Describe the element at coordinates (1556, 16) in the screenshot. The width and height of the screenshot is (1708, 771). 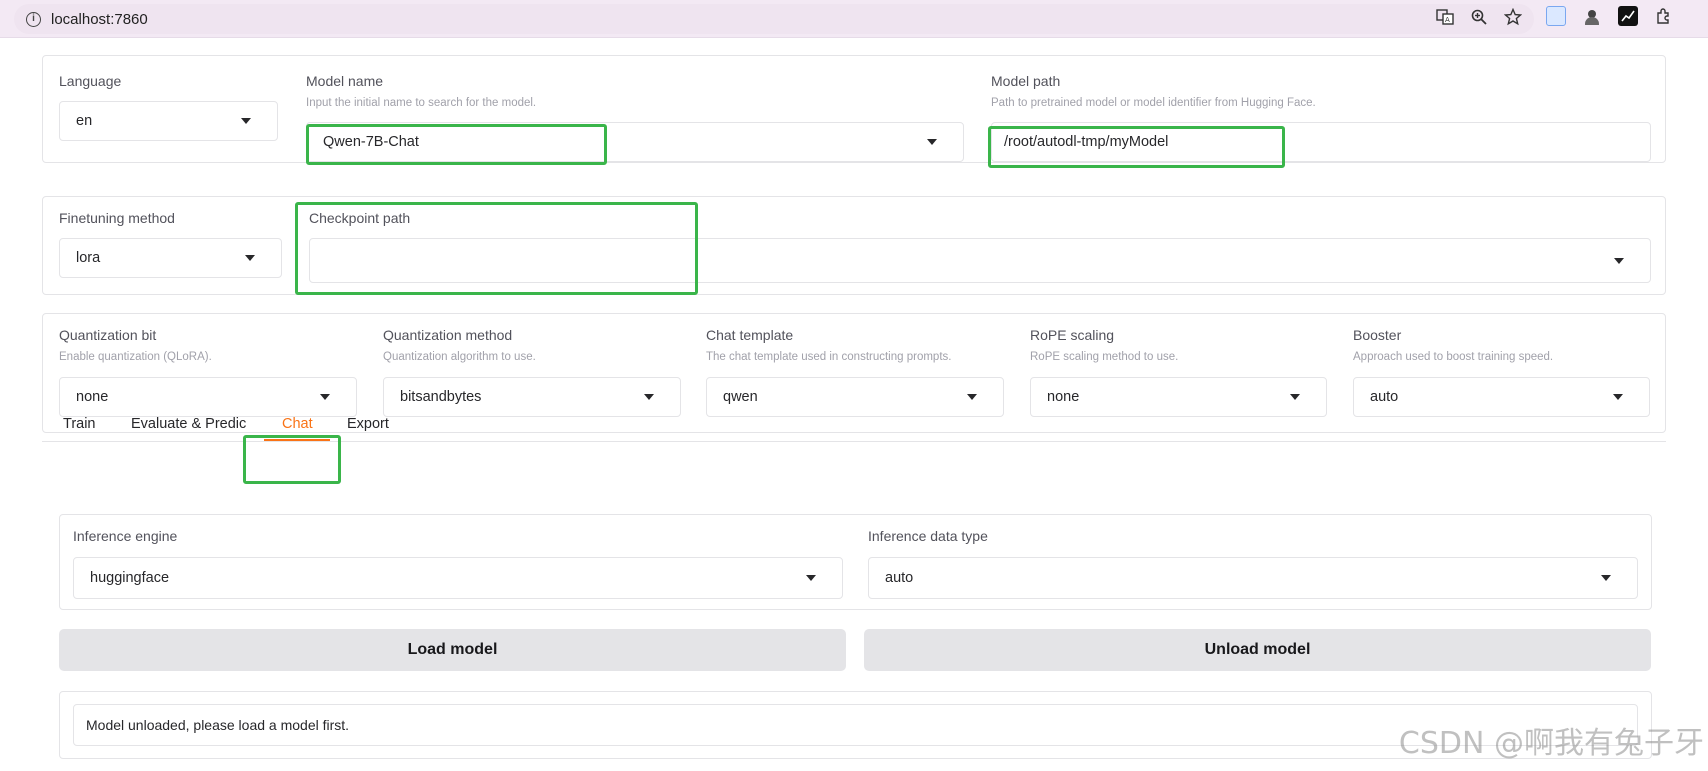
I see `document-extension-icon` at that location.